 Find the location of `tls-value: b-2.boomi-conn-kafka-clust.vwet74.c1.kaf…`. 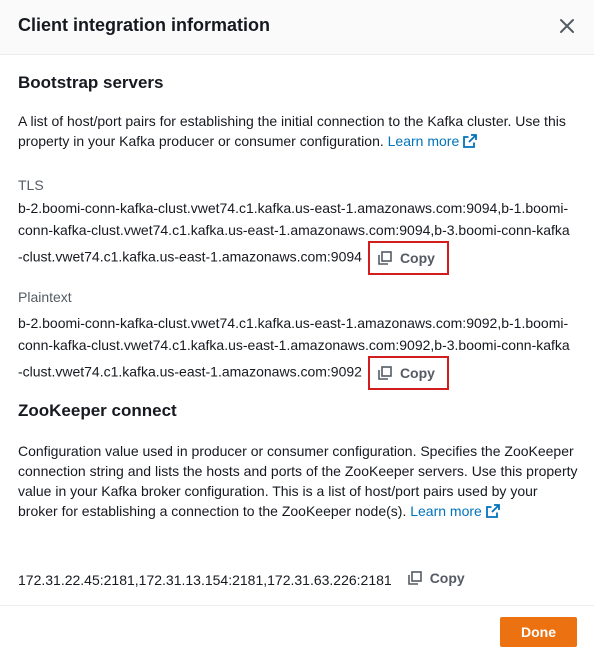

tls-value: b-2.boomi-conn-kafka-clust.vwet74.c1.kaf… is located at coordinates (294, 232).